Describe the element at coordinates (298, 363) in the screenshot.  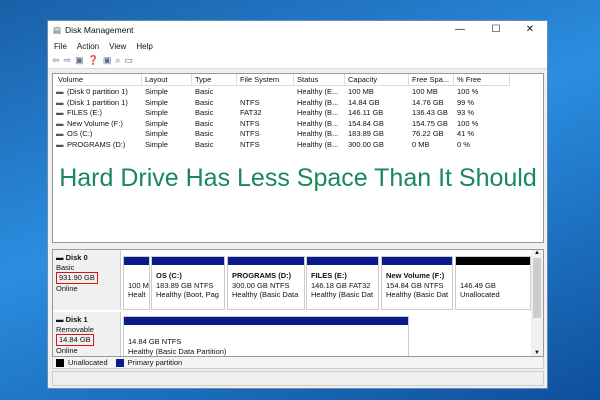
I see `legend: Unallocated Primary partition` at that location.